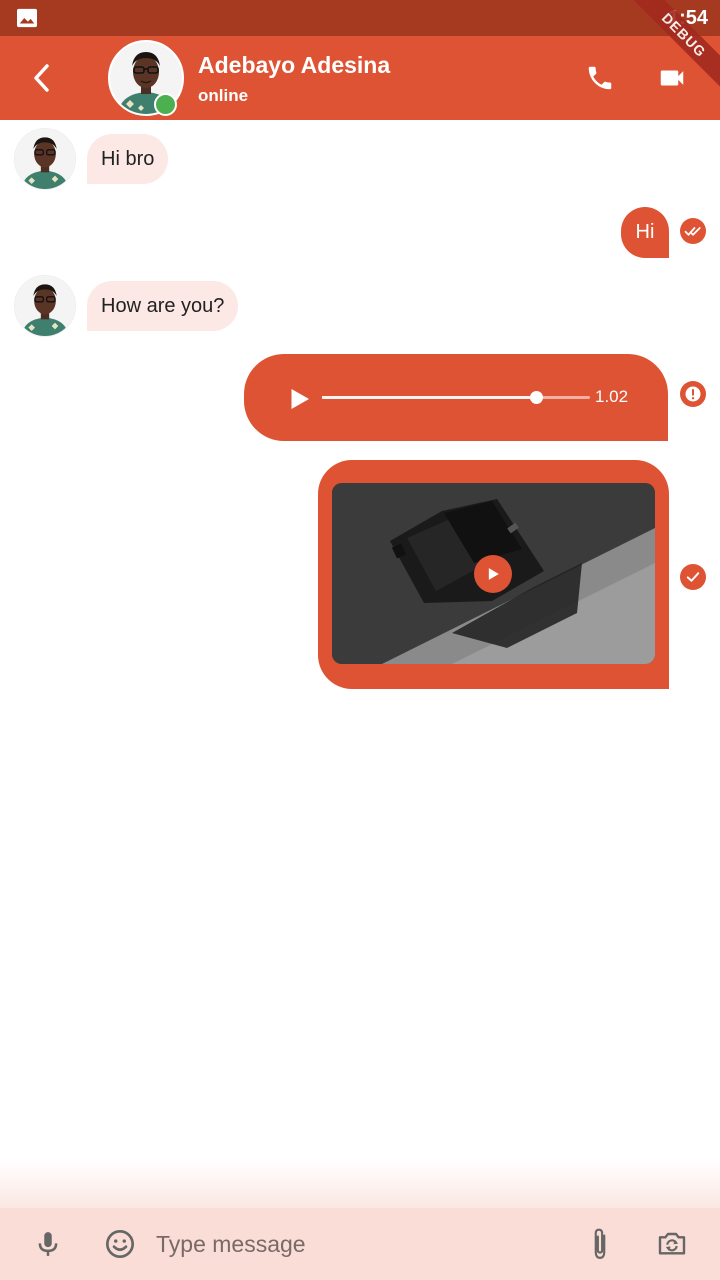 This screenshot has height=1280, width=720. I want to click on message-text: How are you?, so click(163, 305).